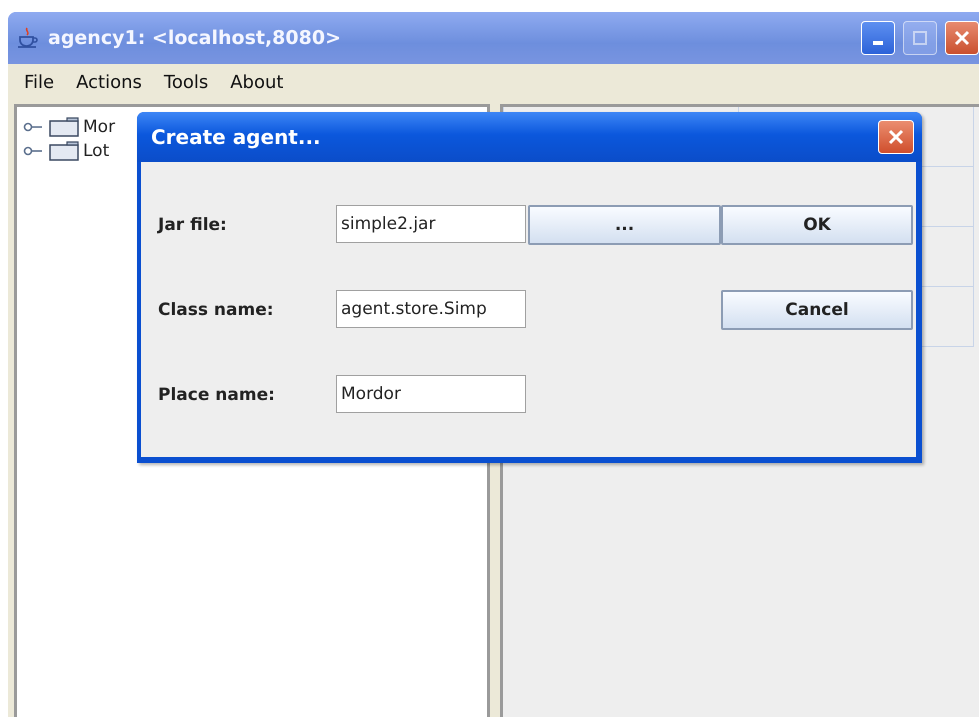  I want to click on input-field: simple2.jar, so click(431, 224).